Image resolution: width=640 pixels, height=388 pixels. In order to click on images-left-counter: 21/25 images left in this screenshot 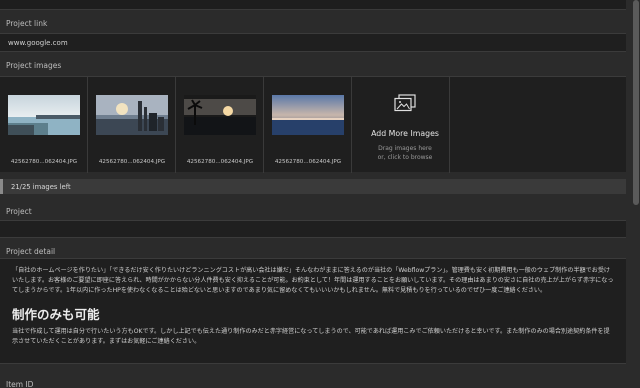, I will do `click(313, 186)`.